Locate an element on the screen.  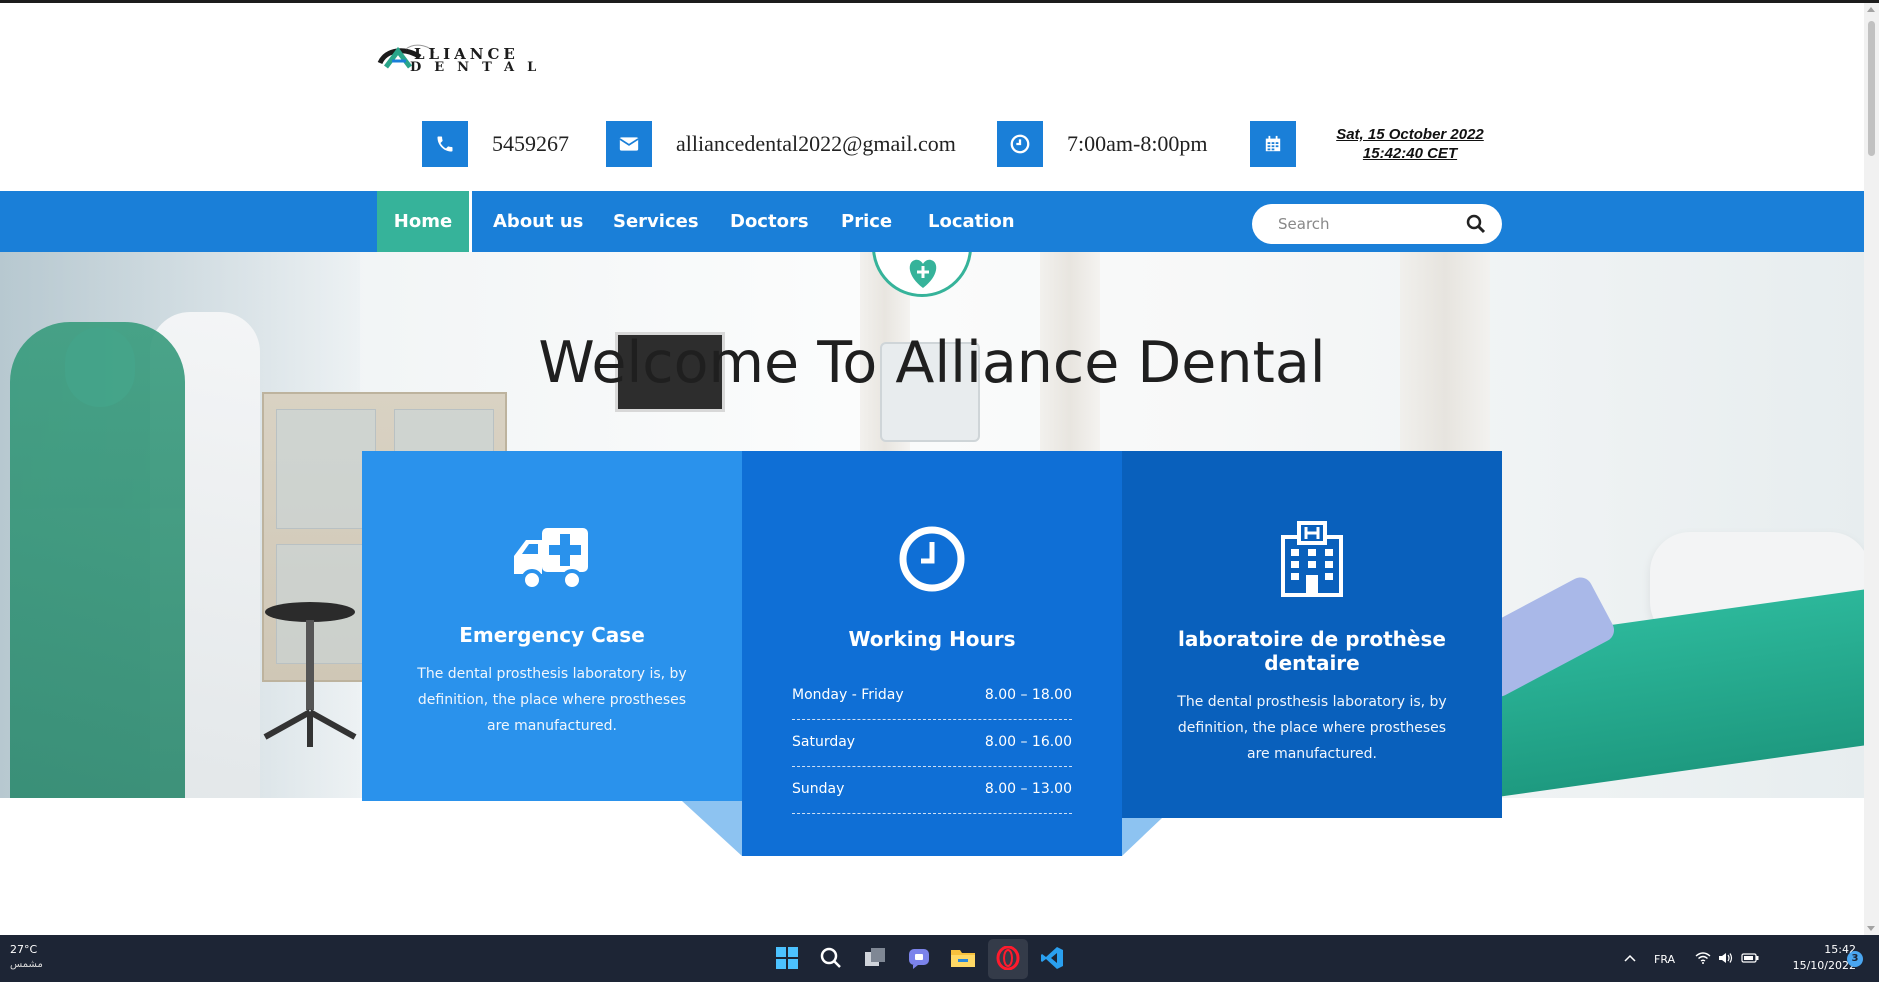
vscode-icon is located at coordinates (1052, 958).